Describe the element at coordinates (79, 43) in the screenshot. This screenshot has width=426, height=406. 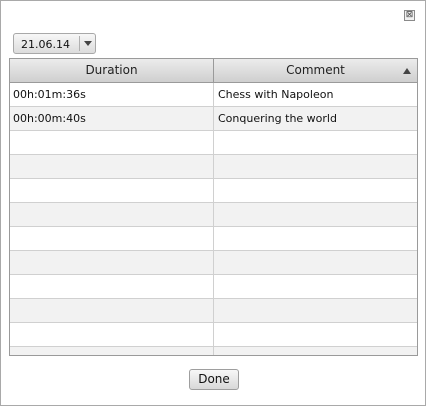
I see `dropdown-separator` at that location.